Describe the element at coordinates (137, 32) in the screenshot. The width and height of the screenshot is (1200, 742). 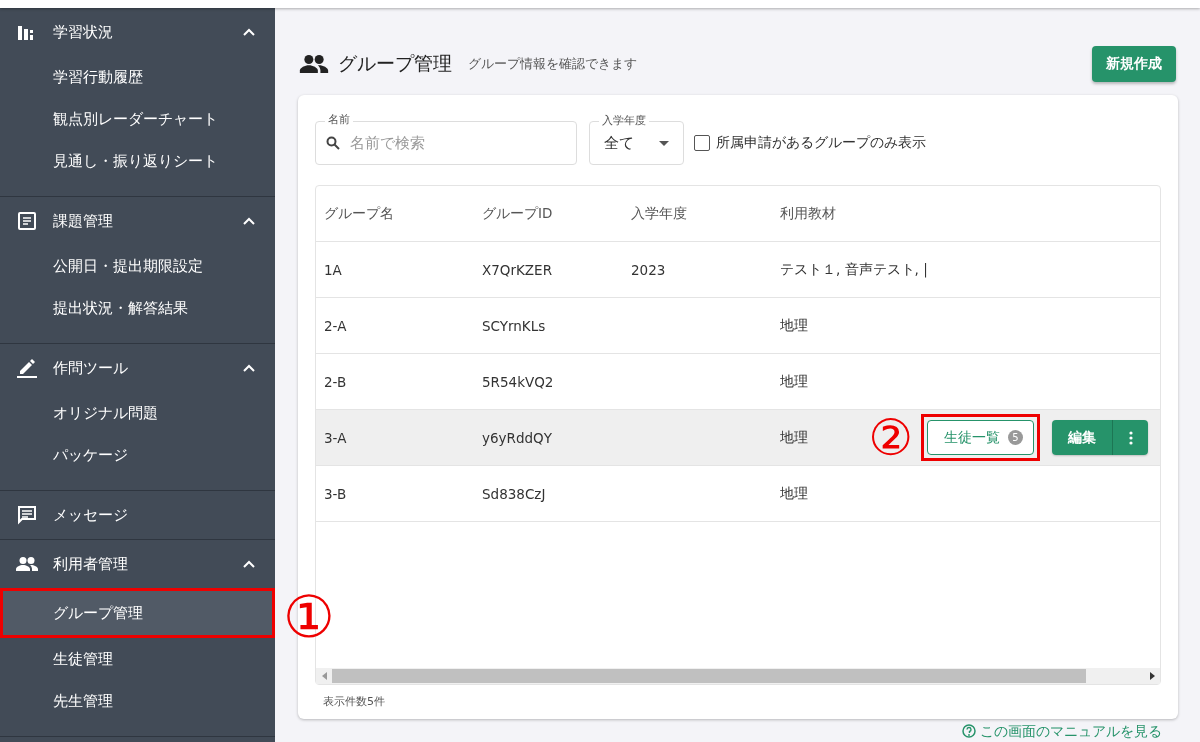
I see `sidebar-section-header: 学習状況` at that location.